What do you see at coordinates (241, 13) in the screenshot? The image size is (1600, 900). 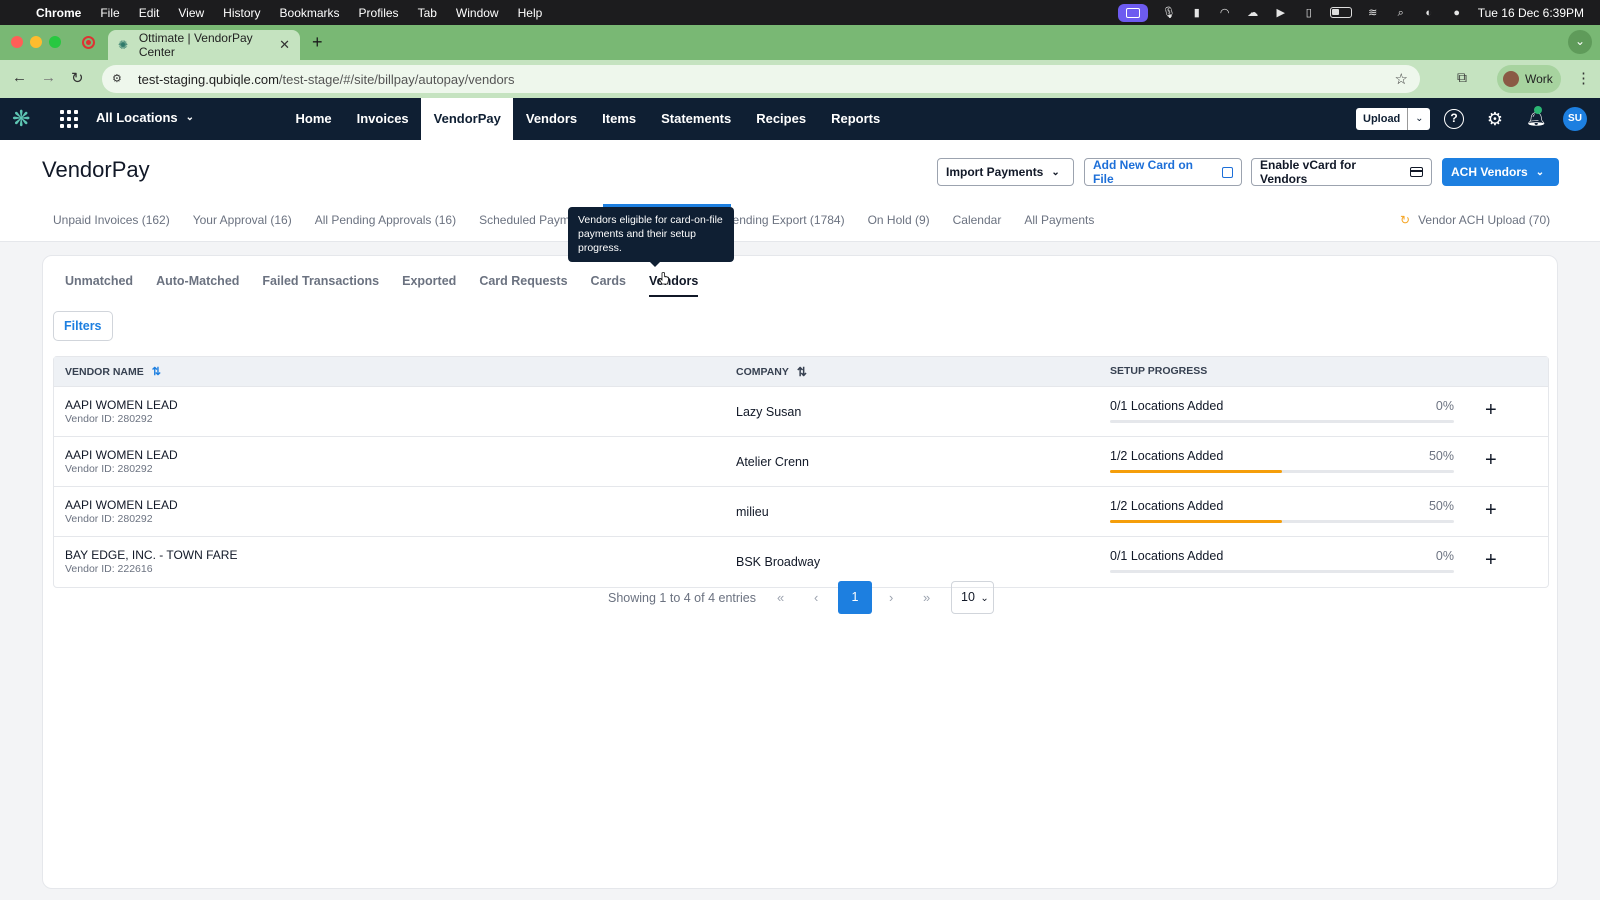 I see `menu-history: History` at bounding box center [241, 13].